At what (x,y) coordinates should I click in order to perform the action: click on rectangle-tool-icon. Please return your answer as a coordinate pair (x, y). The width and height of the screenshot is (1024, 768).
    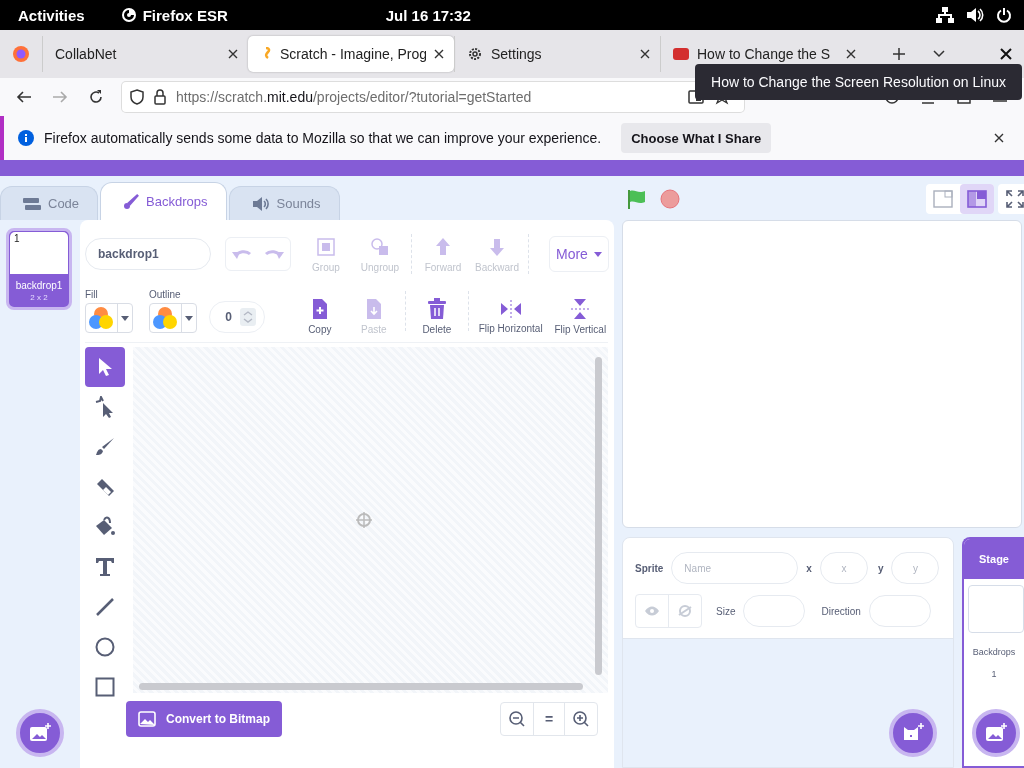
    Looking at the image, I should click on (105, 687).